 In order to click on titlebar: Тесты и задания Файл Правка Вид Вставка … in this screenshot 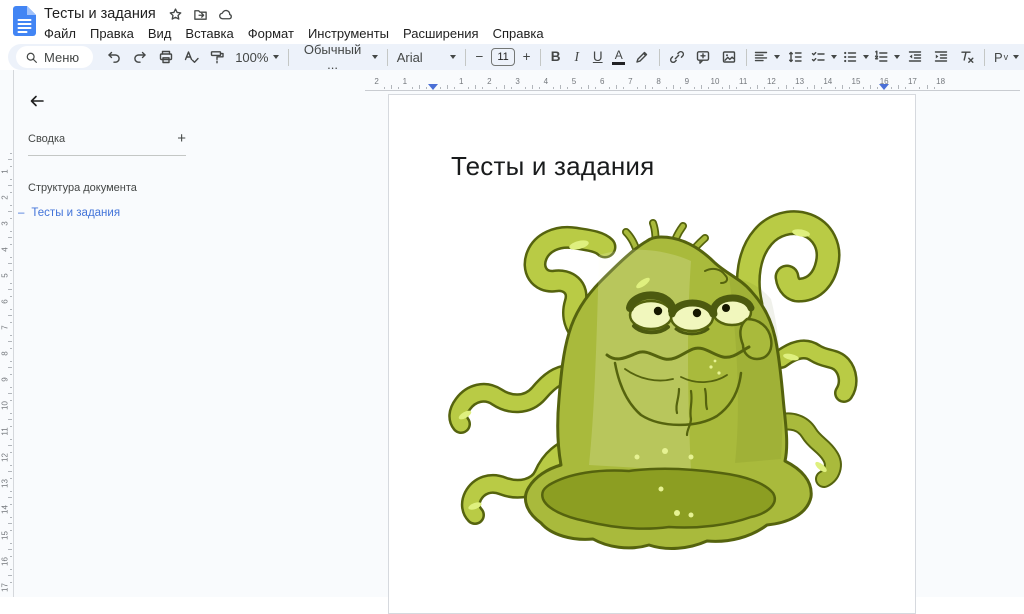, I will do `click(512, 22)`.